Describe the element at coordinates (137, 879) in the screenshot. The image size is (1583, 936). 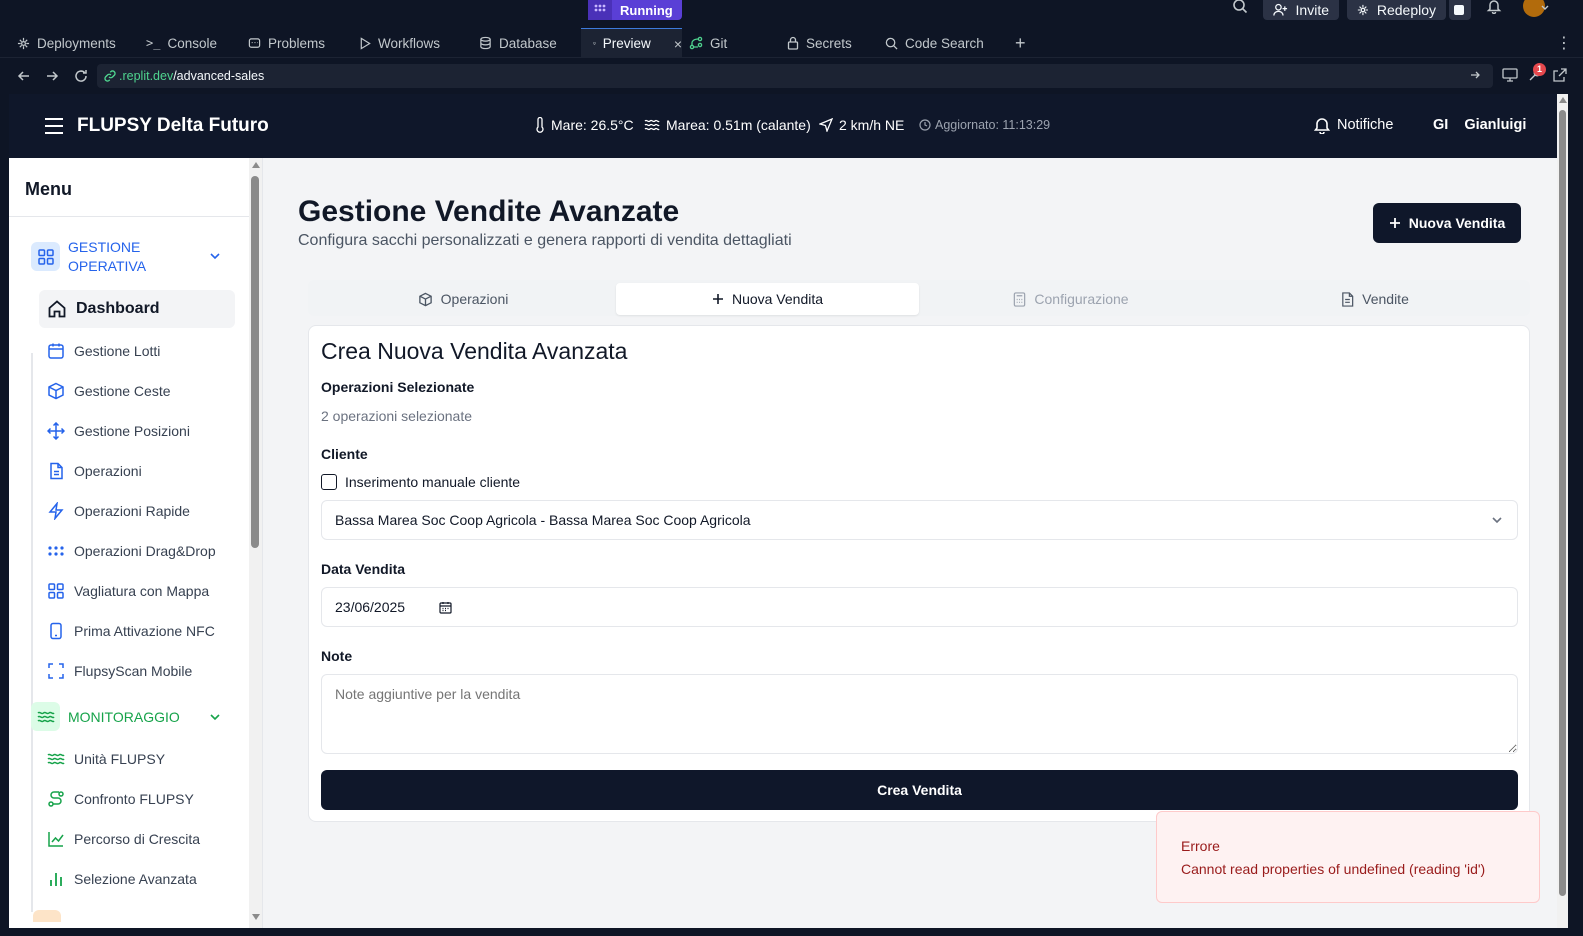
I see `sidebar-item-selezione-avanzata: Selezione Avanzata` at that location.